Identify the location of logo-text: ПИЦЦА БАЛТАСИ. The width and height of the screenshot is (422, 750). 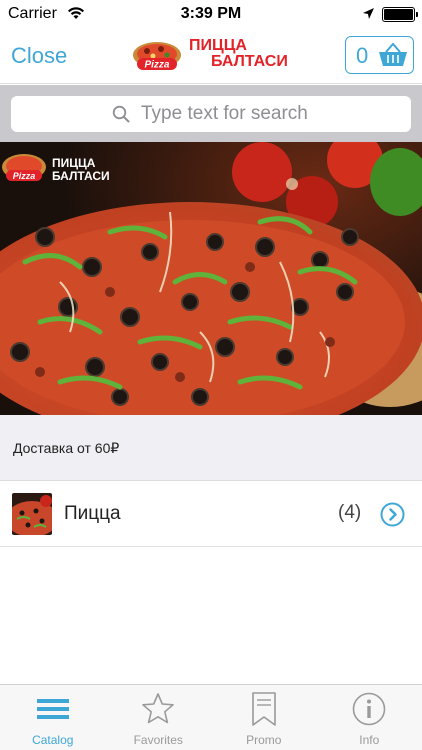
(238, 54).